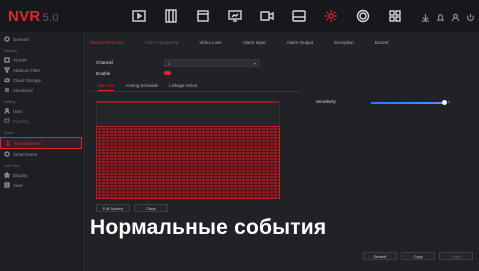  I want to click on channel-select: 1 ▾, so click(212, 63).